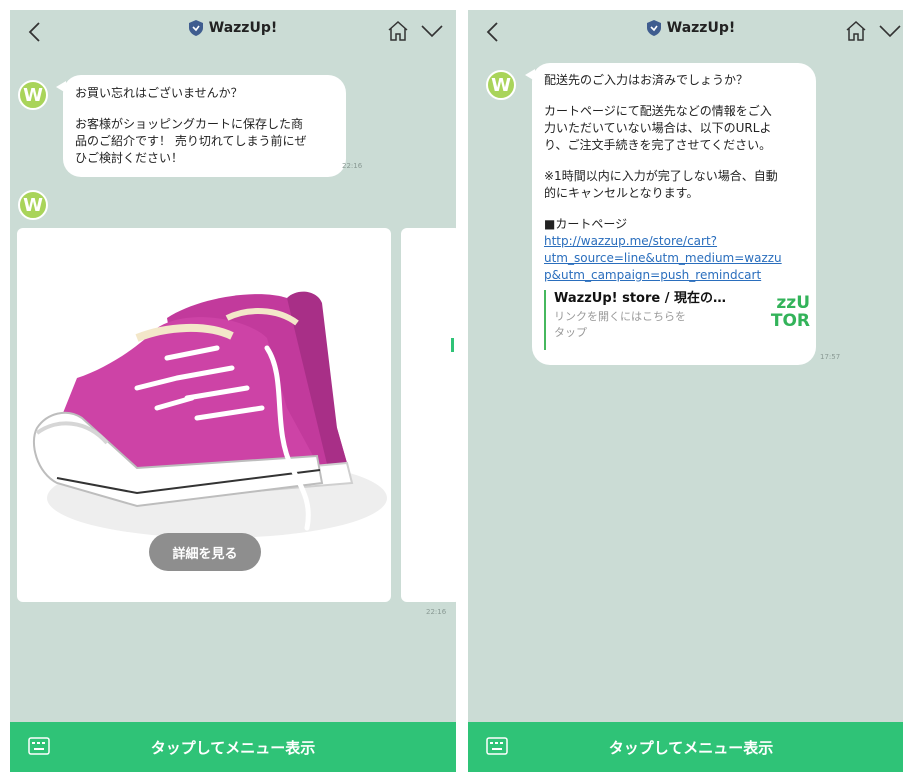  Describe the element at coordinates (830, 357) in the screenshot. I see `message-time: 17:57` at that location.